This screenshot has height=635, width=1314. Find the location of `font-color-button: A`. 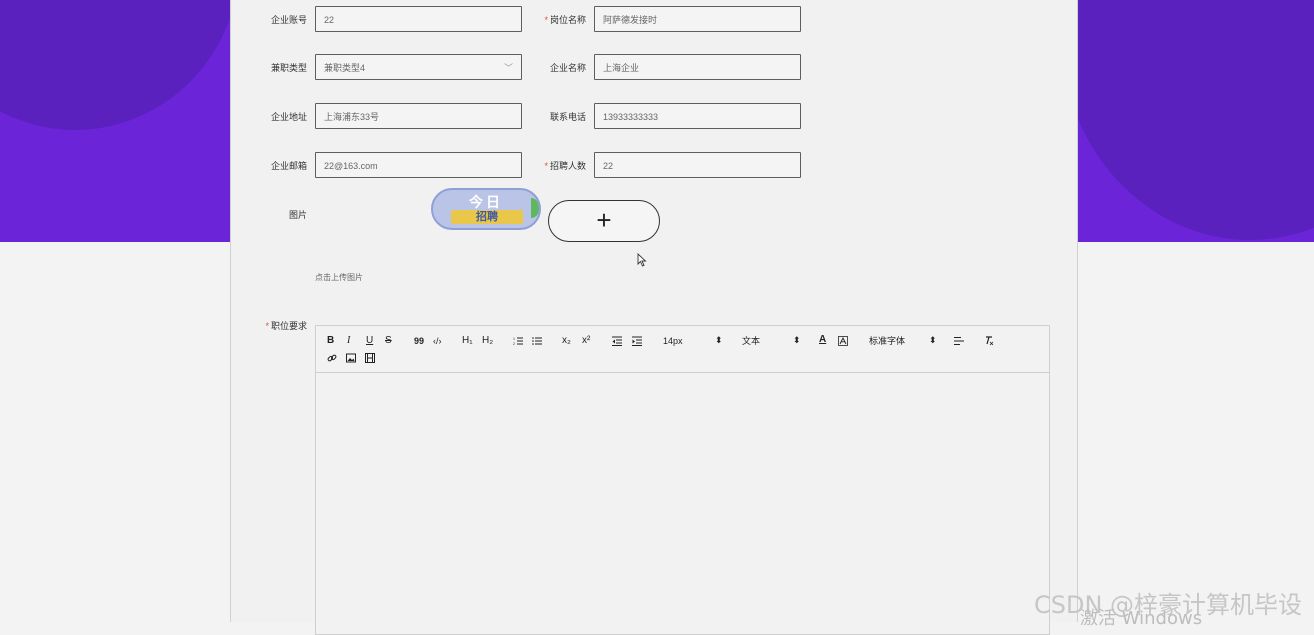

font-color-button: A is located at coordinates (822, 340).